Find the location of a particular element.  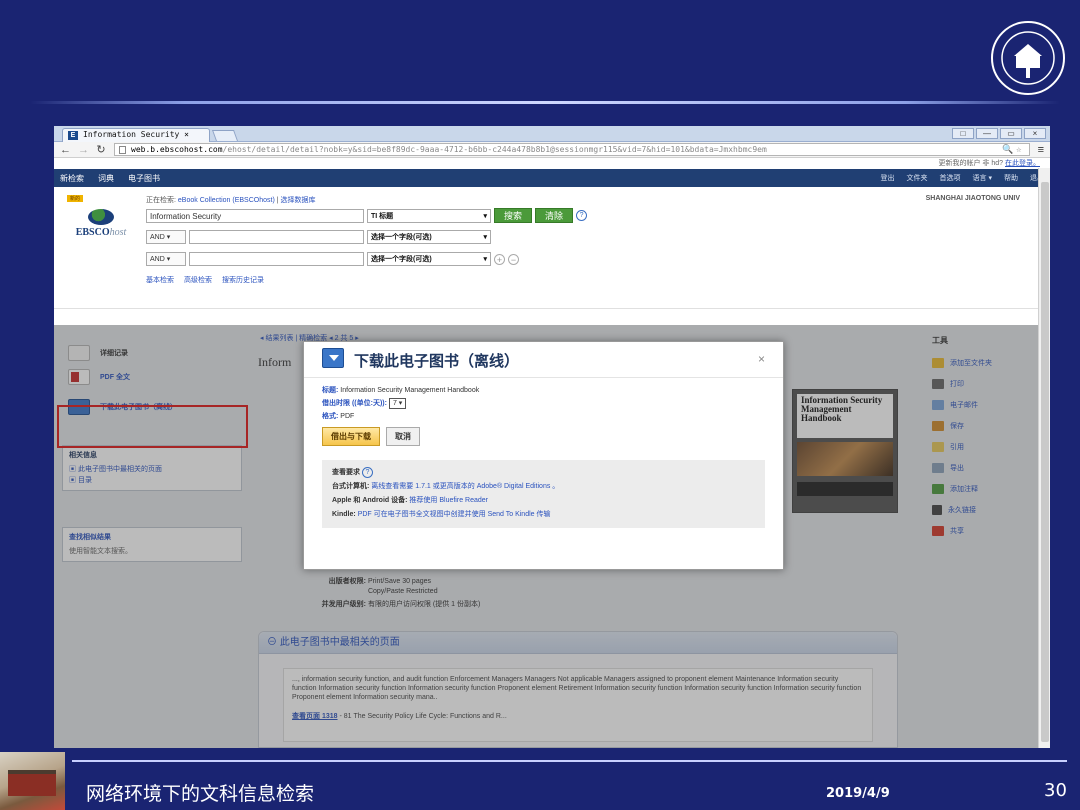

nav-signout: 登出 is located at coordinates (888, 178).